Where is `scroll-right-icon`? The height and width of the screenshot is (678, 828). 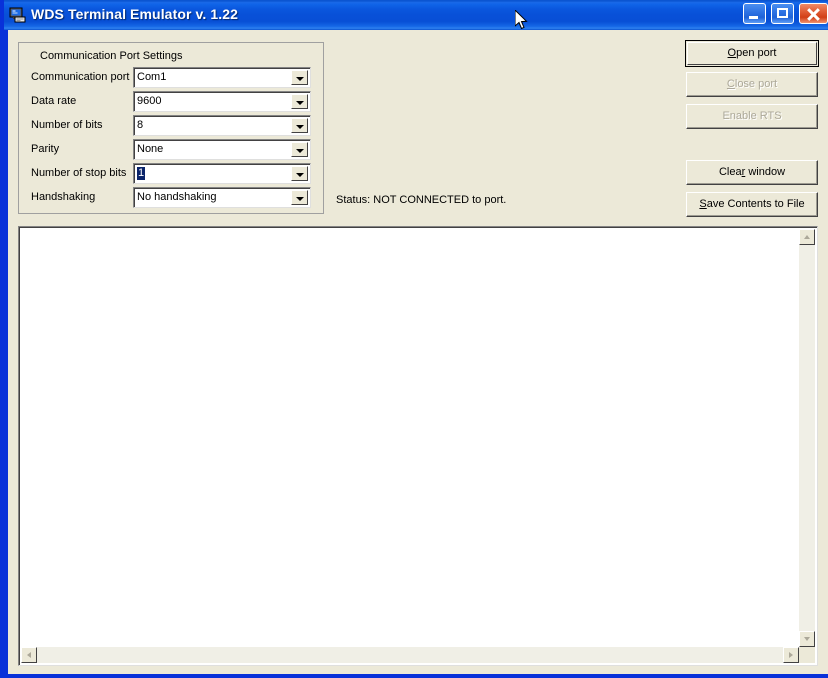 scroll-right-icon is located at coordinates (791, 655).